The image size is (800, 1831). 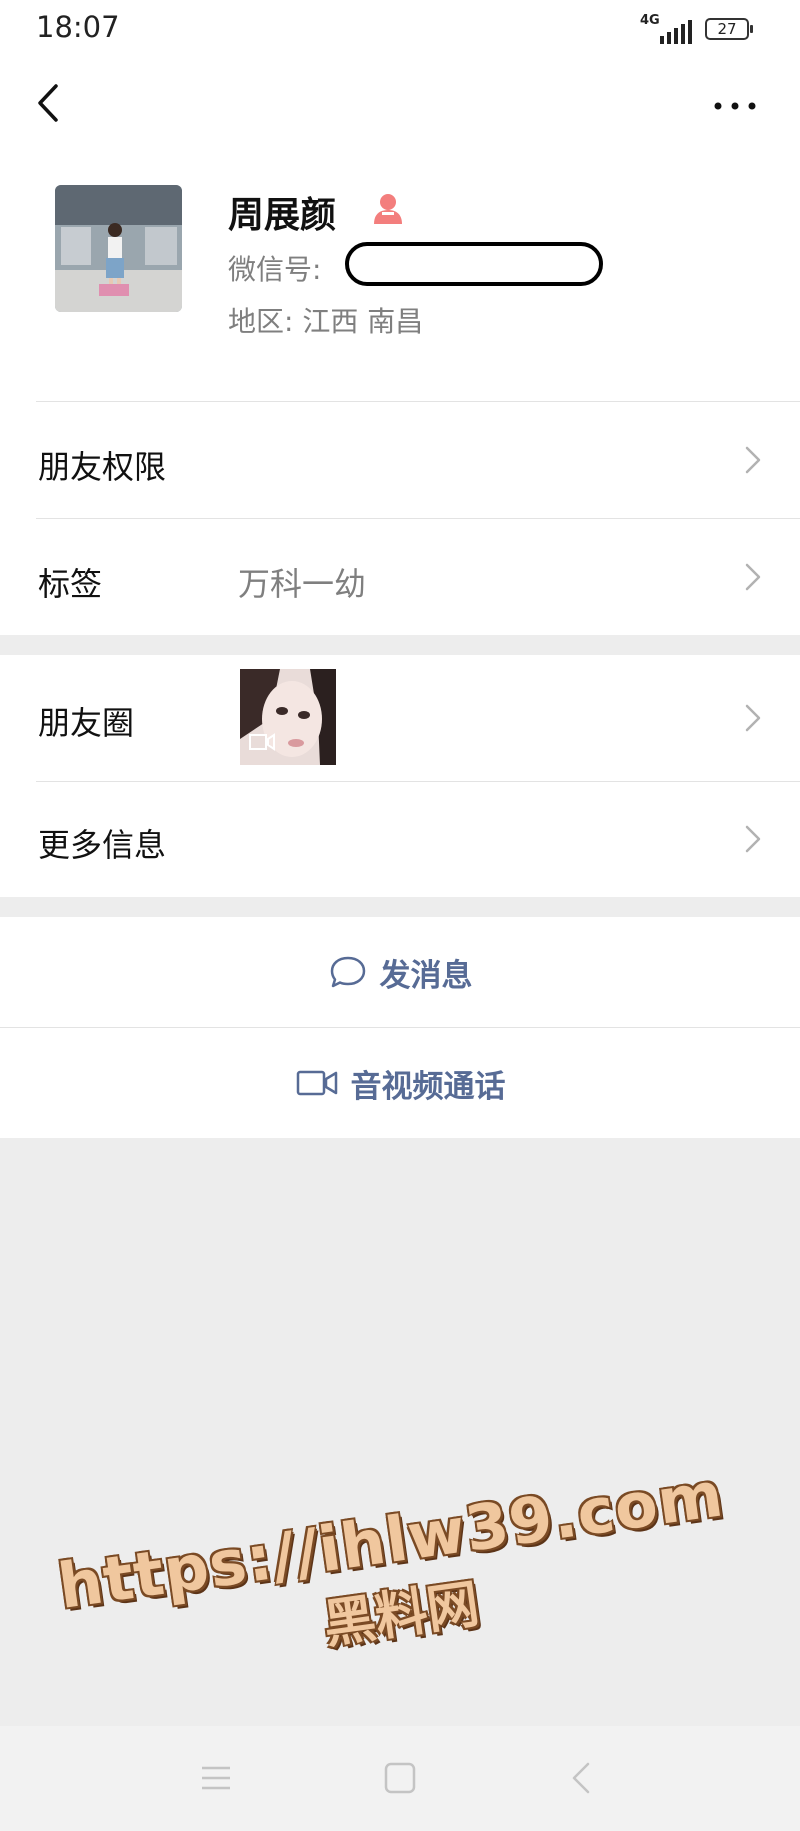 I want to click on battery-level: 27, so click(x=727, y=29).